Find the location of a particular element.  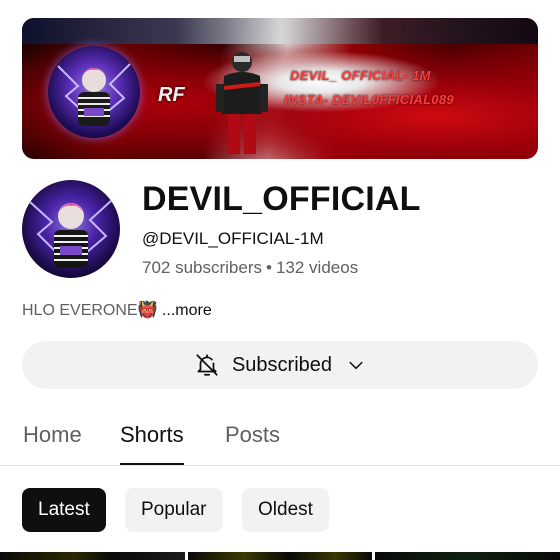

channel-stats: 702 subscribers • 132 videos is located at coordinates (250, 268).